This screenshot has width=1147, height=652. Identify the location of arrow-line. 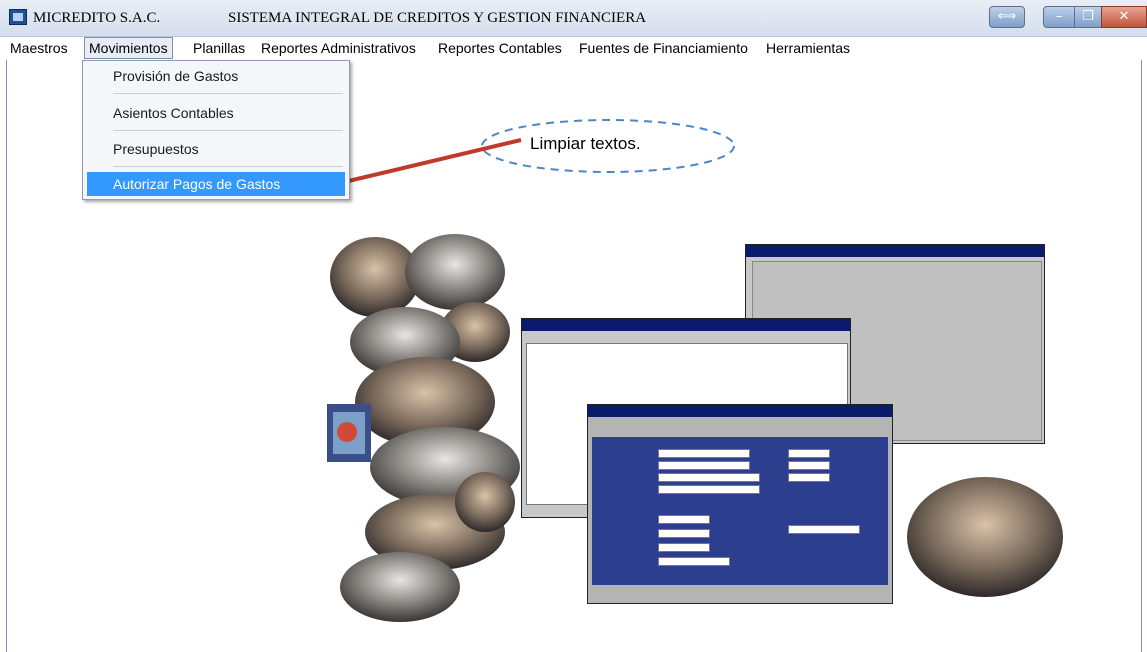
(430, 161).